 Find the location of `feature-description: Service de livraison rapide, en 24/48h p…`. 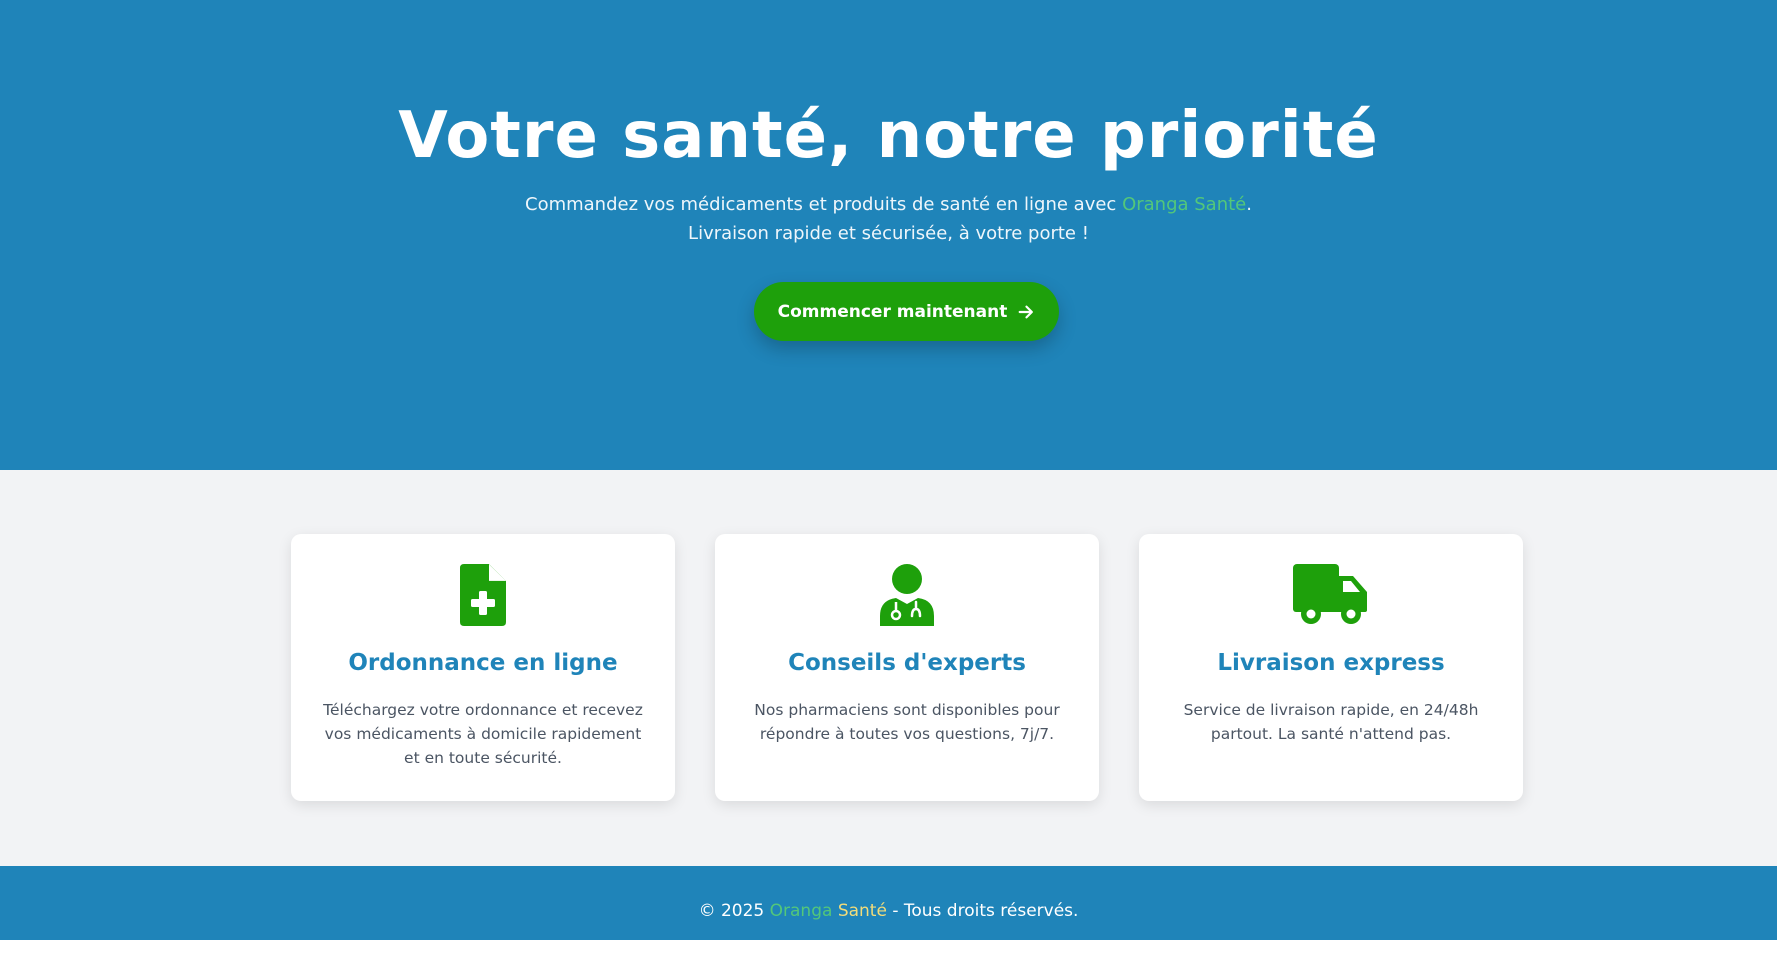

feature-description: Service de livraison rapide, en 24/48h p… is located at coordinates (1331, 722).